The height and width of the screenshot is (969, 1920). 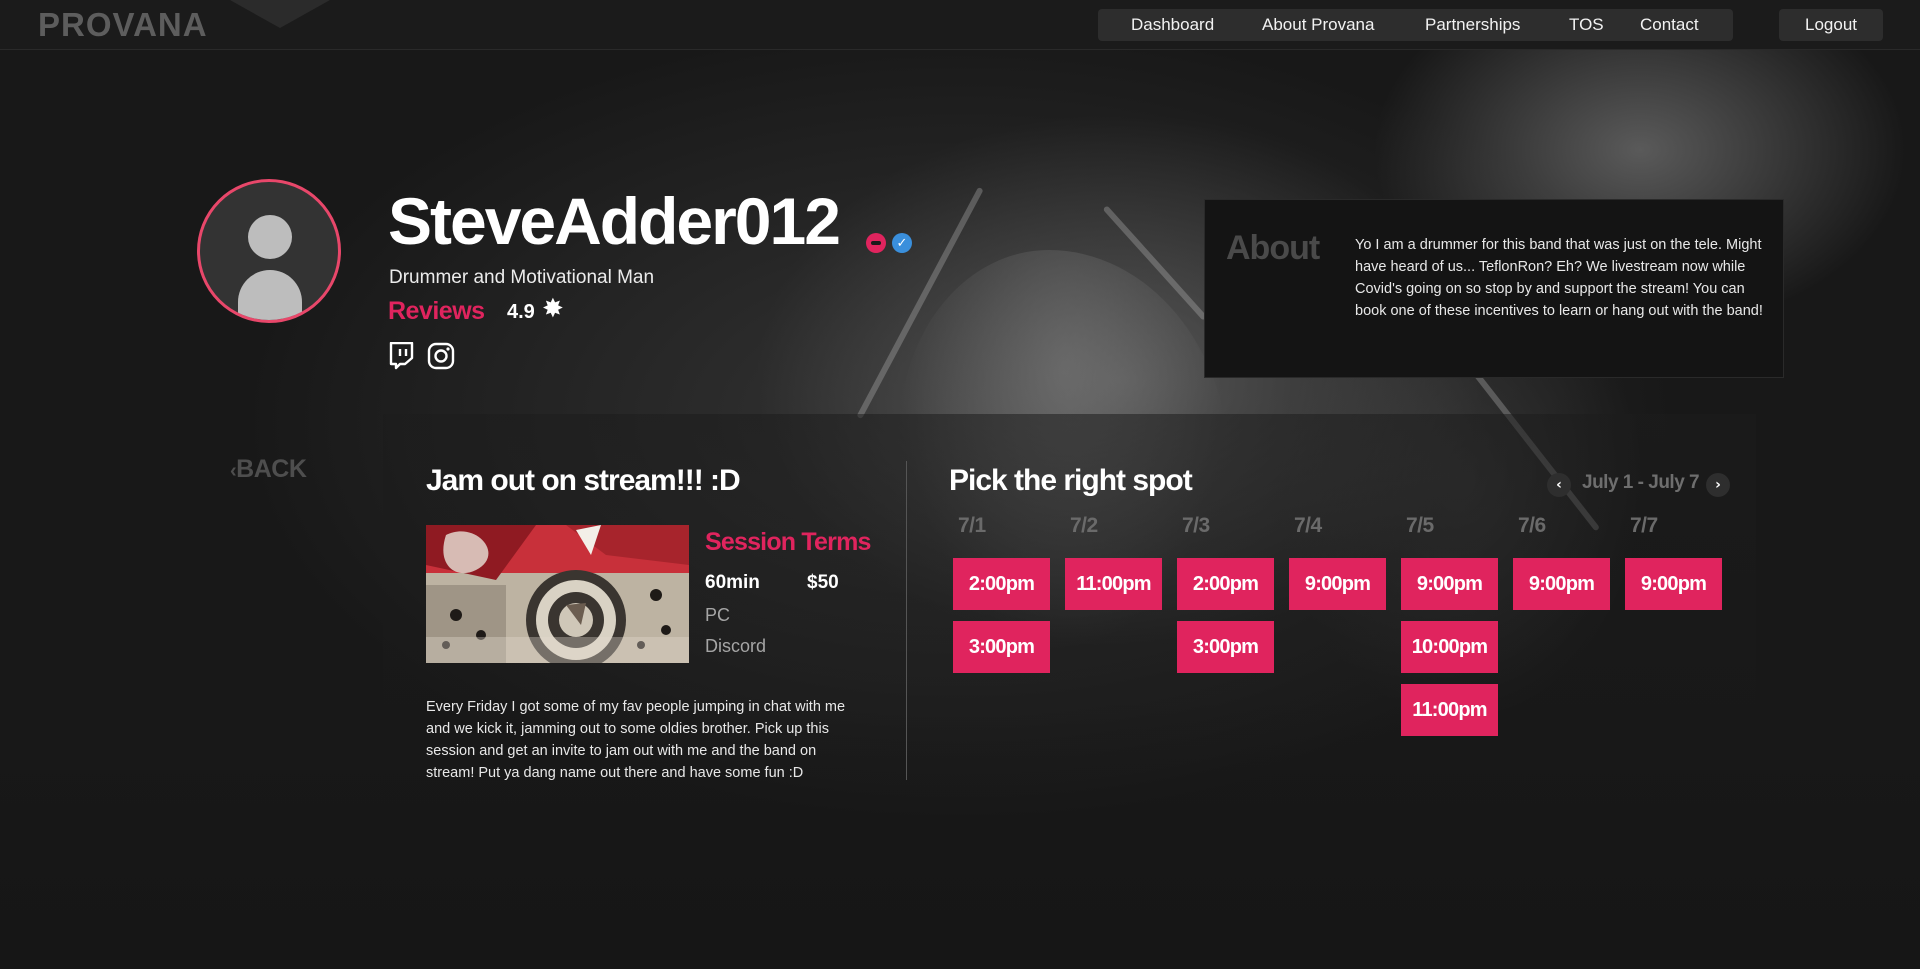 I want to click on day-column: 7/7 9:00pm, so click(x=1674, y=567).